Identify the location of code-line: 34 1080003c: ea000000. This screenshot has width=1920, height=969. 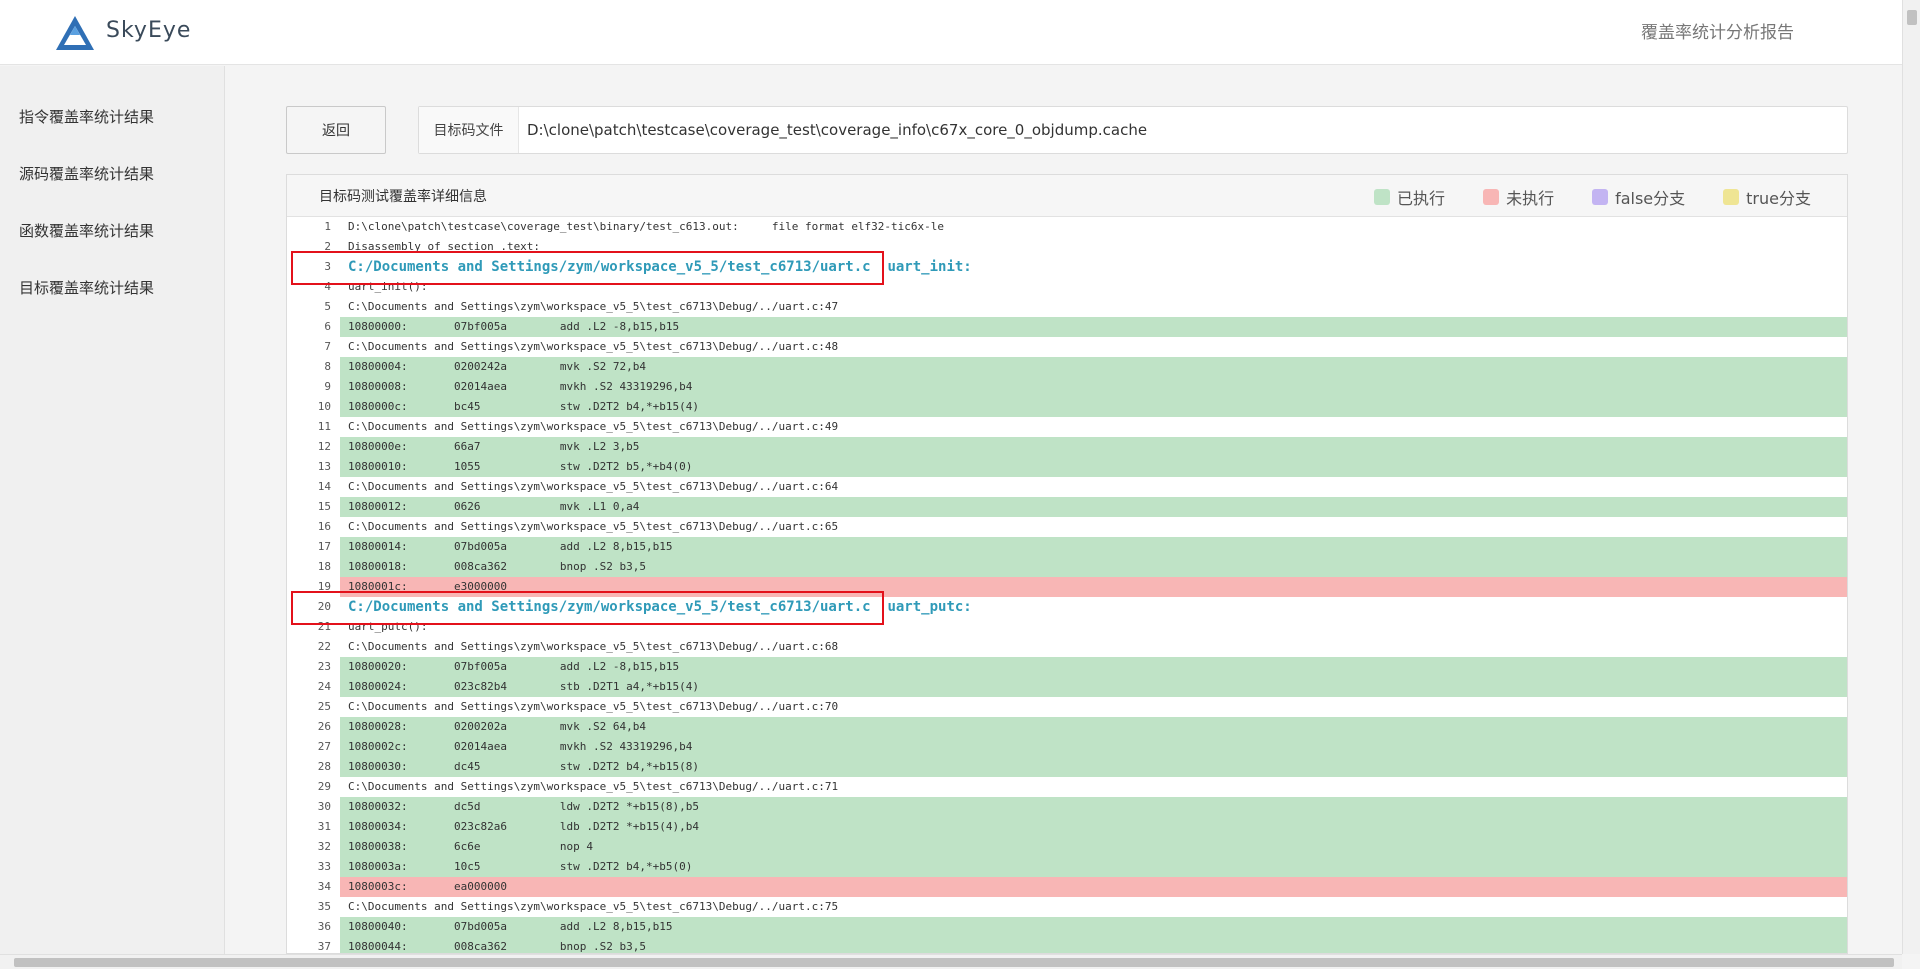
(1067, 887).